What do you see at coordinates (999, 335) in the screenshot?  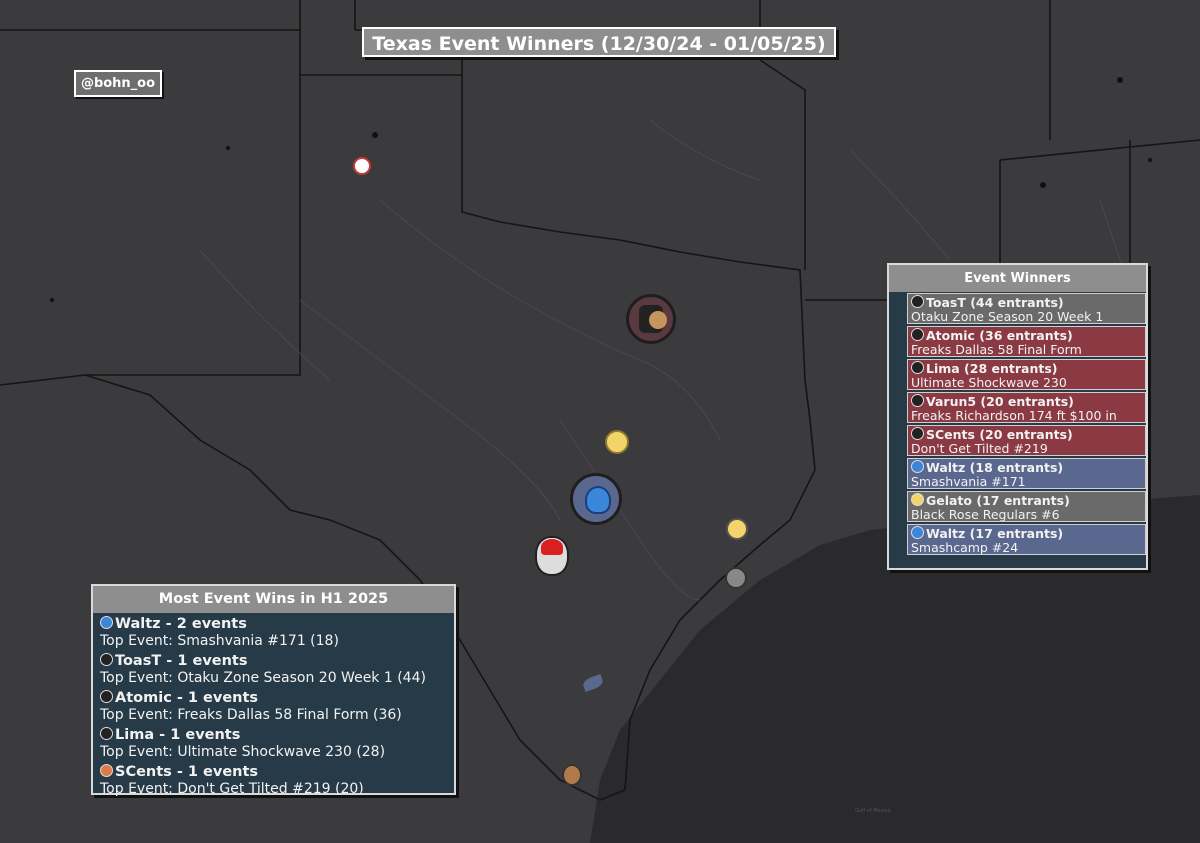 I see `winner-player: Atomic (36 entrants)` at bounding box center [999, 335].